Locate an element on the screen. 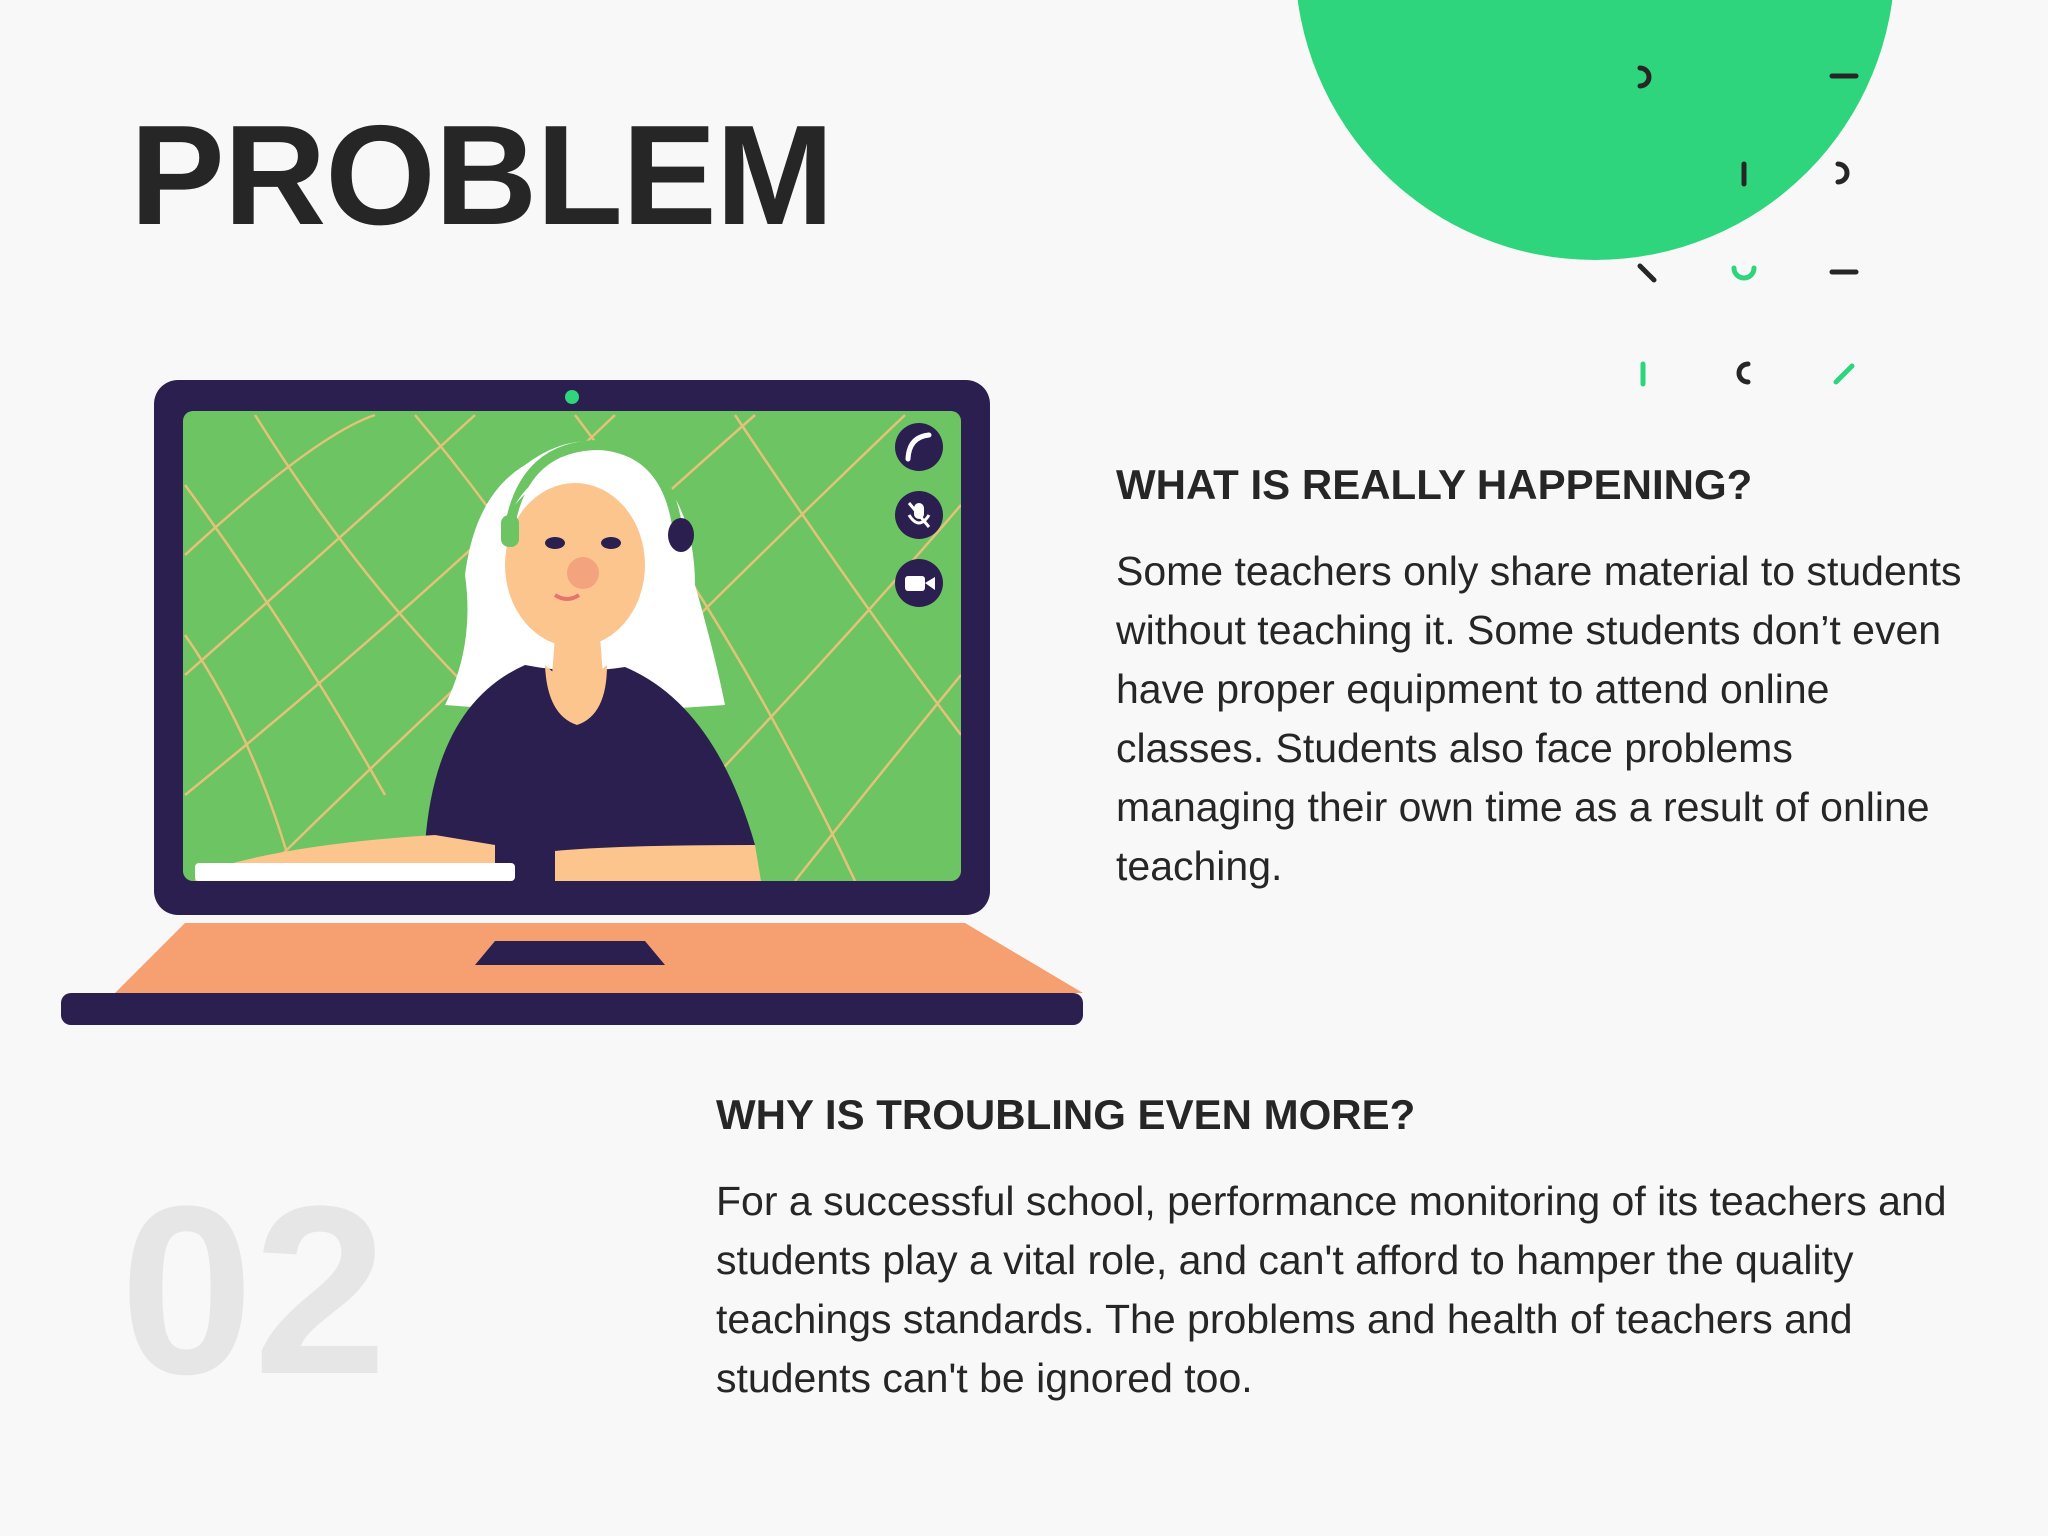 This screenshot has width=2048, height=1536. decorative-green-circle is located at coordinates (1595, 130).